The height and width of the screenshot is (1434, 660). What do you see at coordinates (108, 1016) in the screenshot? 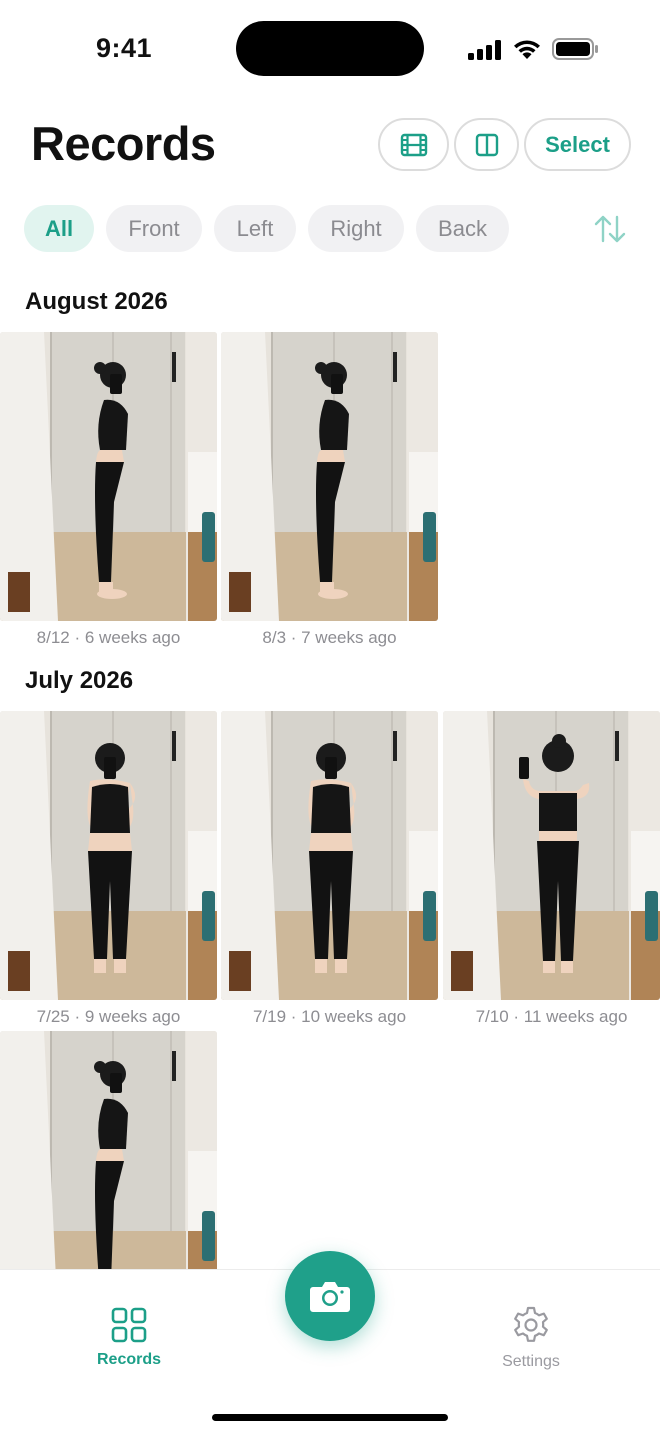
I see `photo-caption: 7/25 · 9 weeks ago` at bounding box center [108, 1016].